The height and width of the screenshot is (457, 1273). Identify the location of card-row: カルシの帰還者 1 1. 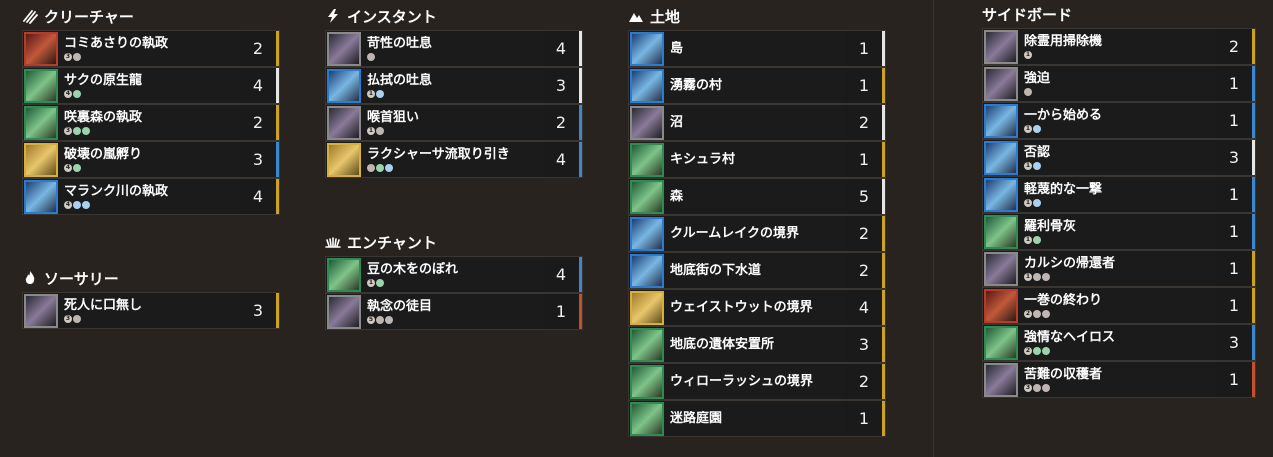
(1119, 268).